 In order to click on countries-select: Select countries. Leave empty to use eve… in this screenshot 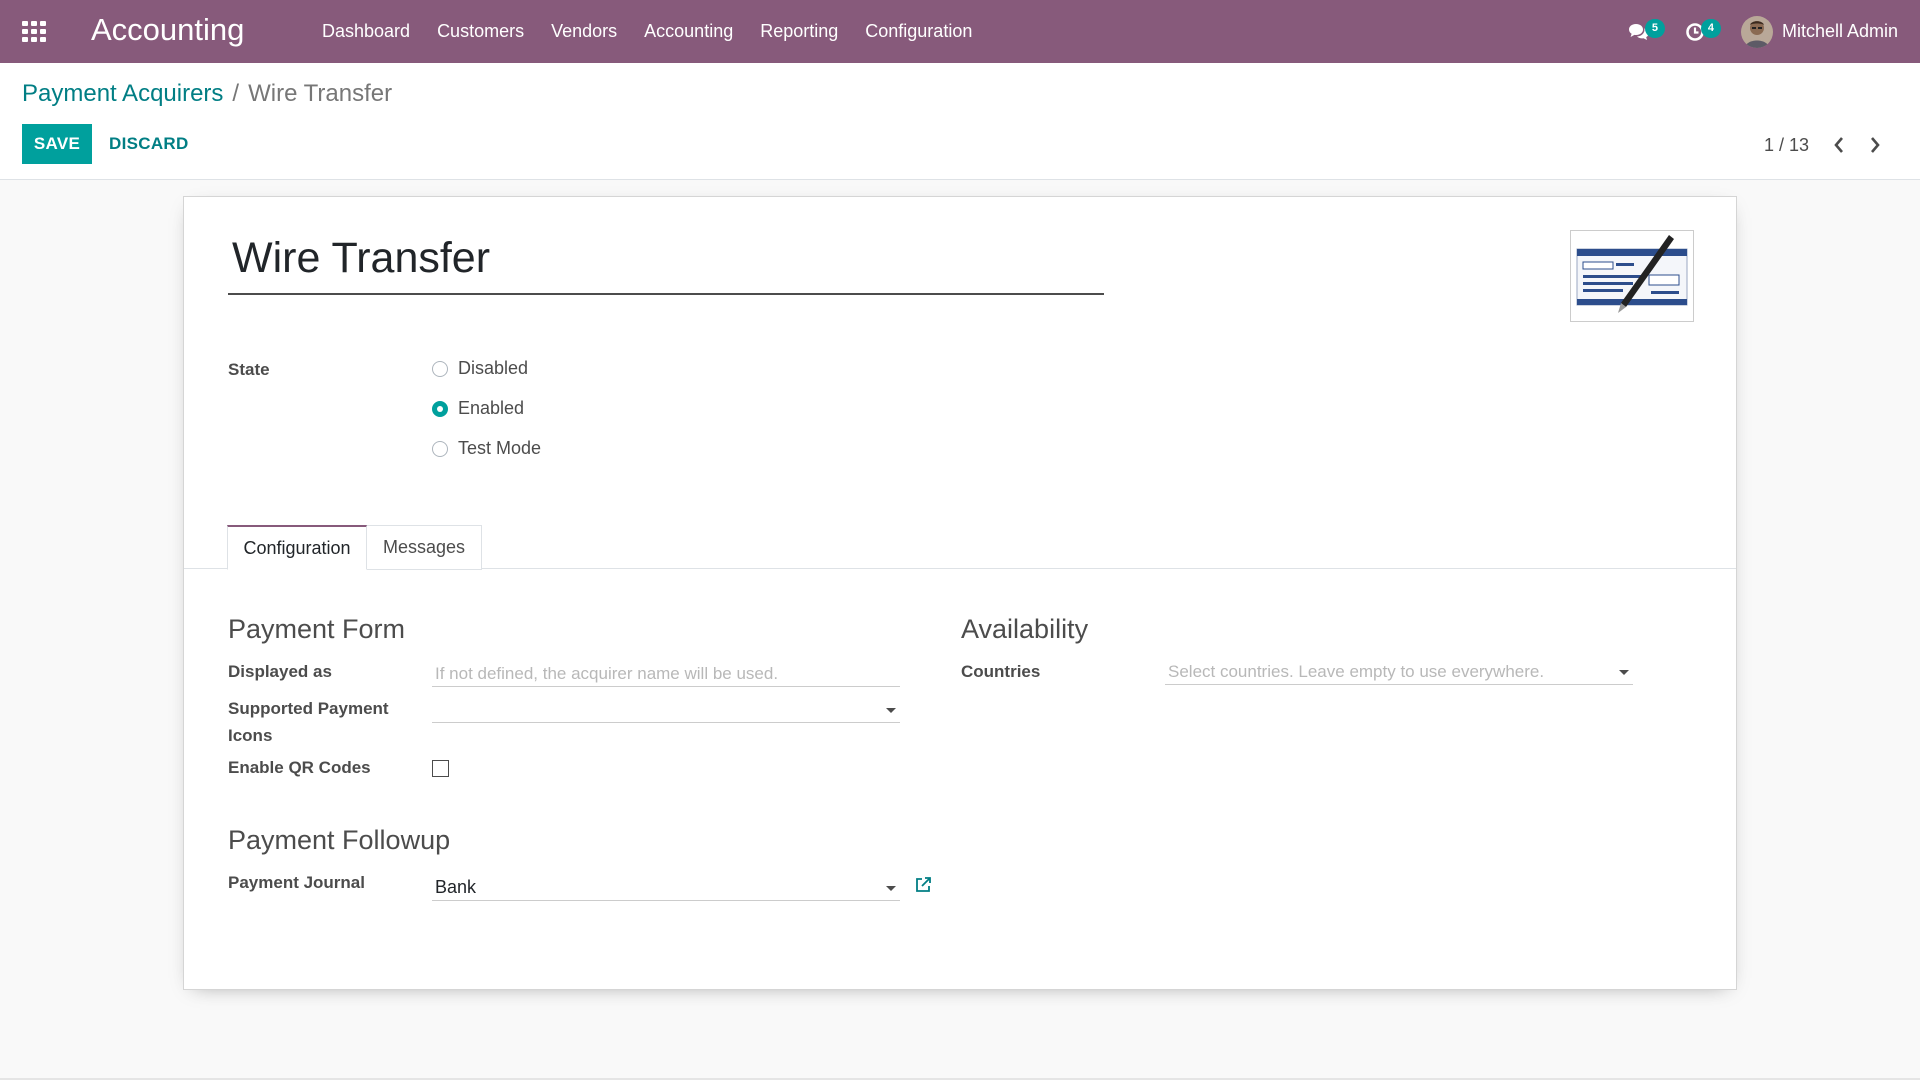, I will do `click(1399, 671)`.